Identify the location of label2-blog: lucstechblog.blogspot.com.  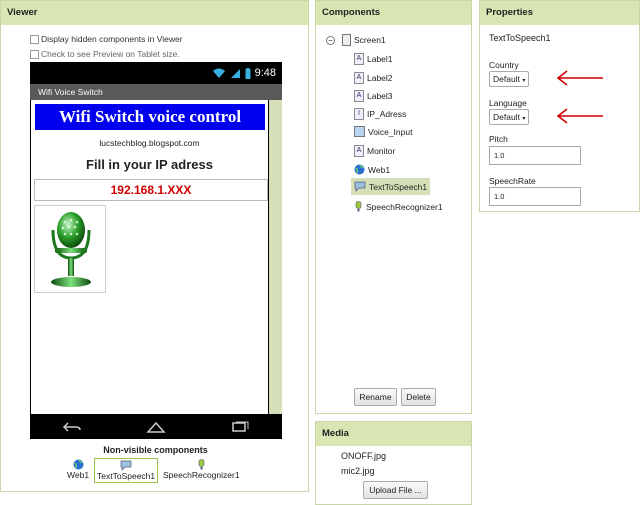
(149, 143).